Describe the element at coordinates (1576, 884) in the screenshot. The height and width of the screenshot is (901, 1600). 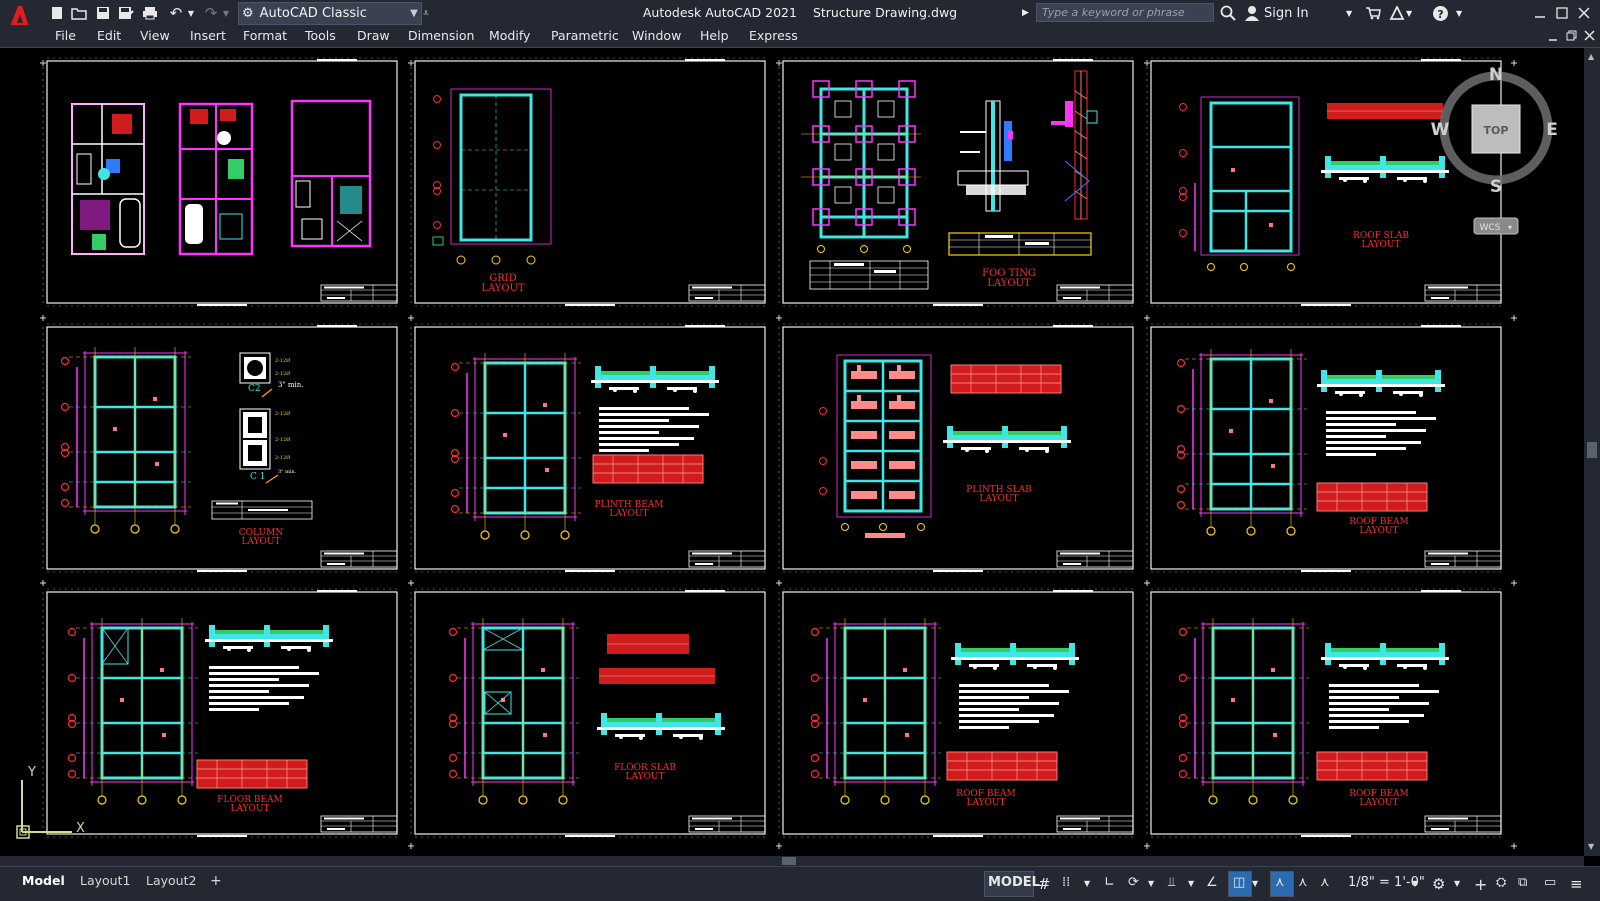
I see `customization-menu-icon: ≡` at that location.